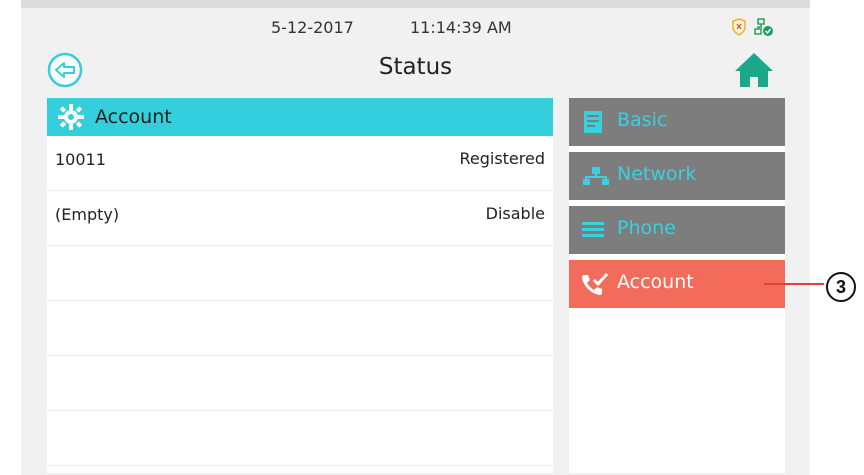 The image size is (864, 475). Describe the element at coordinates (677, 230) in the screenshot. I see `sidebar-item-phone: Phone` at that location.